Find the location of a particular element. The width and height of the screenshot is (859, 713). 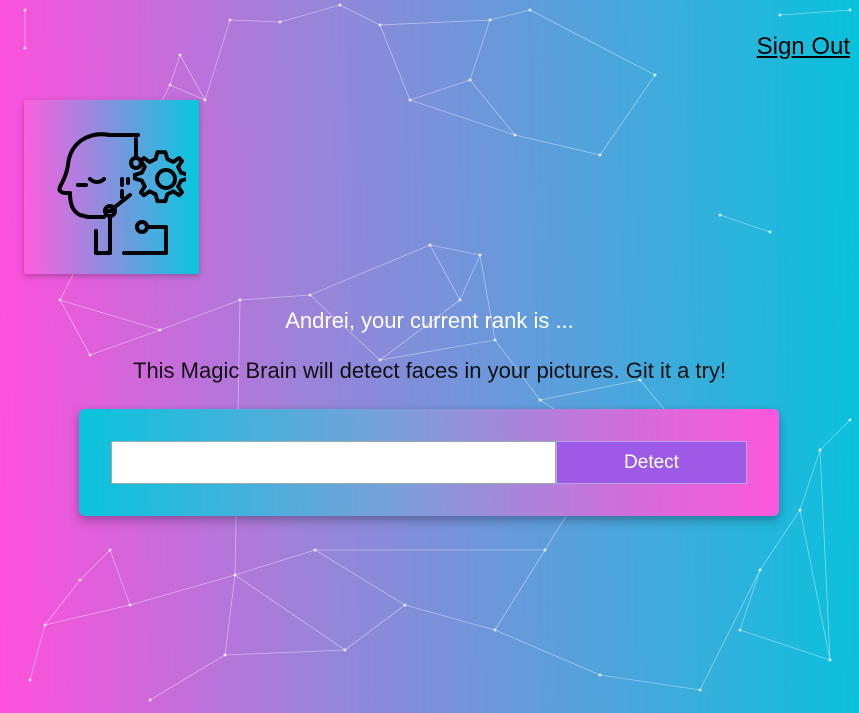

top-navigation: Sign Out is located at coordinates (803, 47).